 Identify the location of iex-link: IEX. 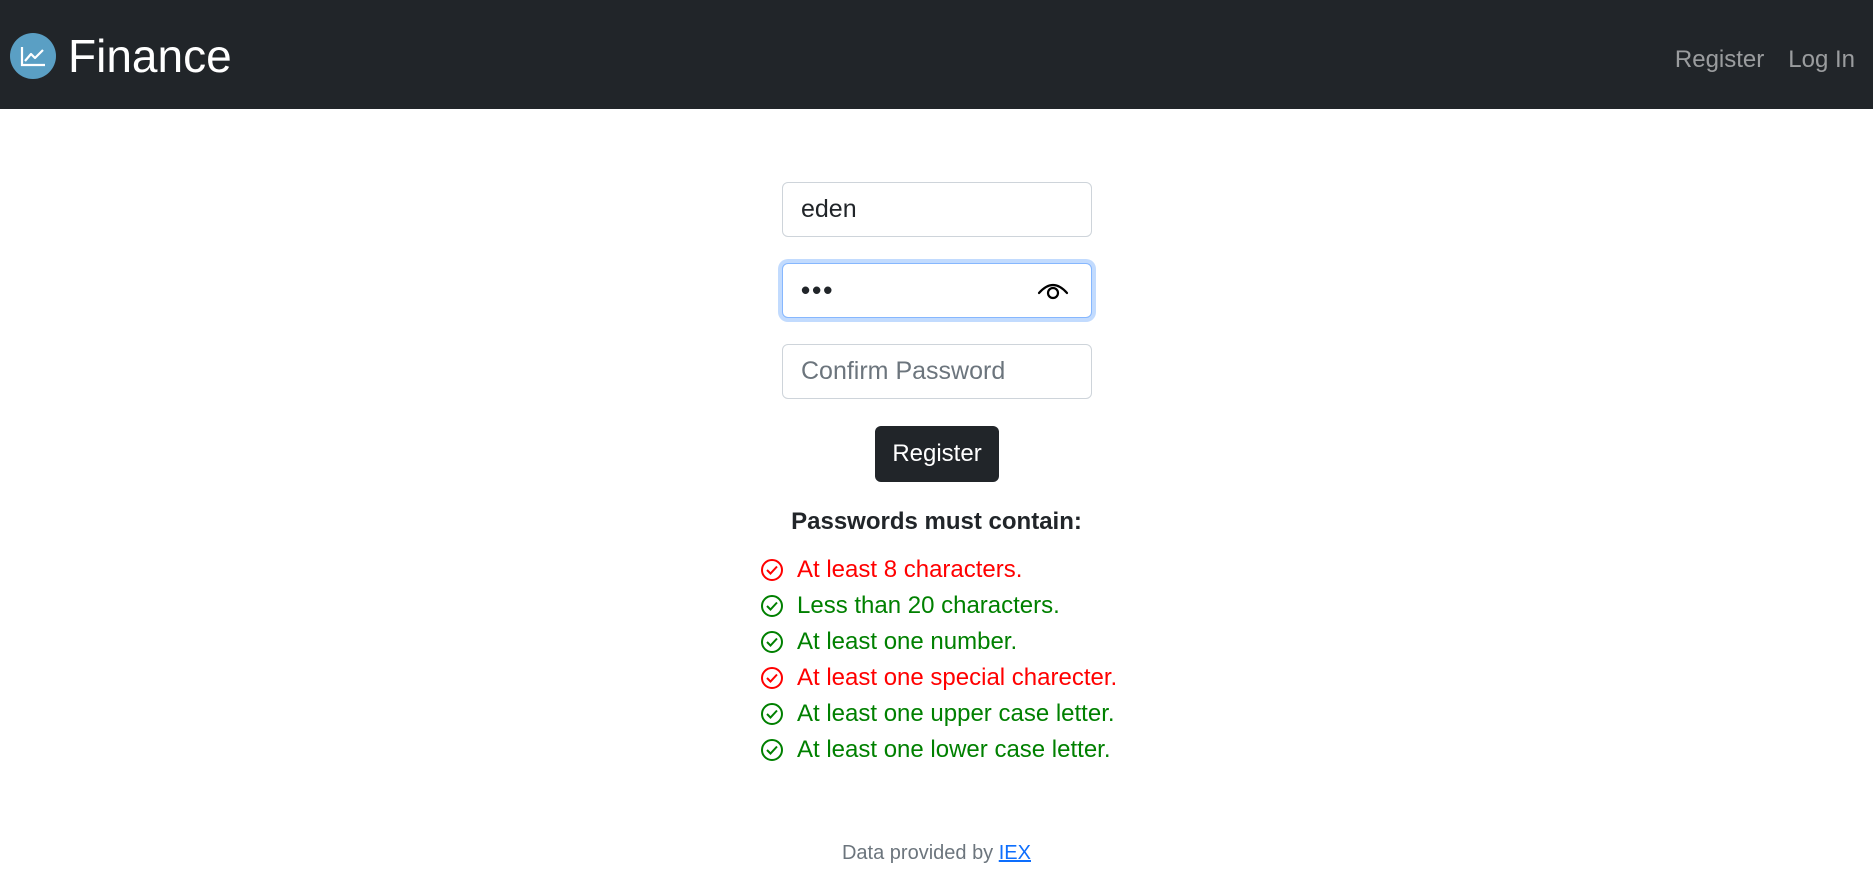
(1015, 853).